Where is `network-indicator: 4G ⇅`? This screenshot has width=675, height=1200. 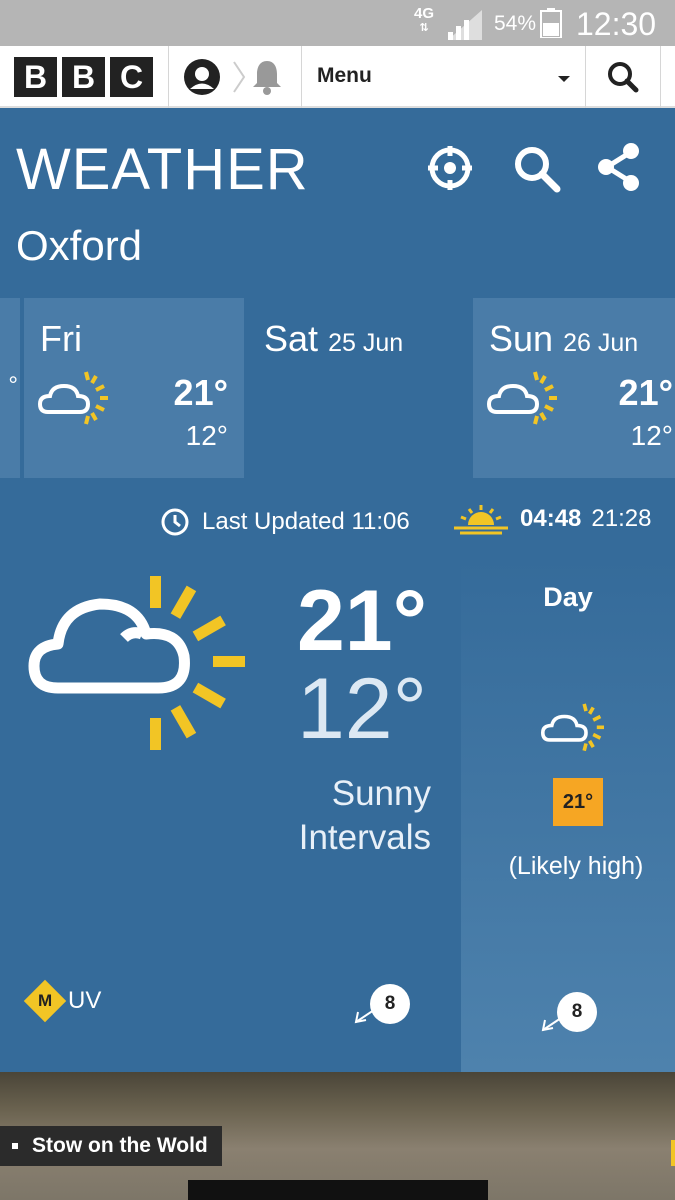
network-indicator: 4G ⇅ is located at coordinates (424, 20).